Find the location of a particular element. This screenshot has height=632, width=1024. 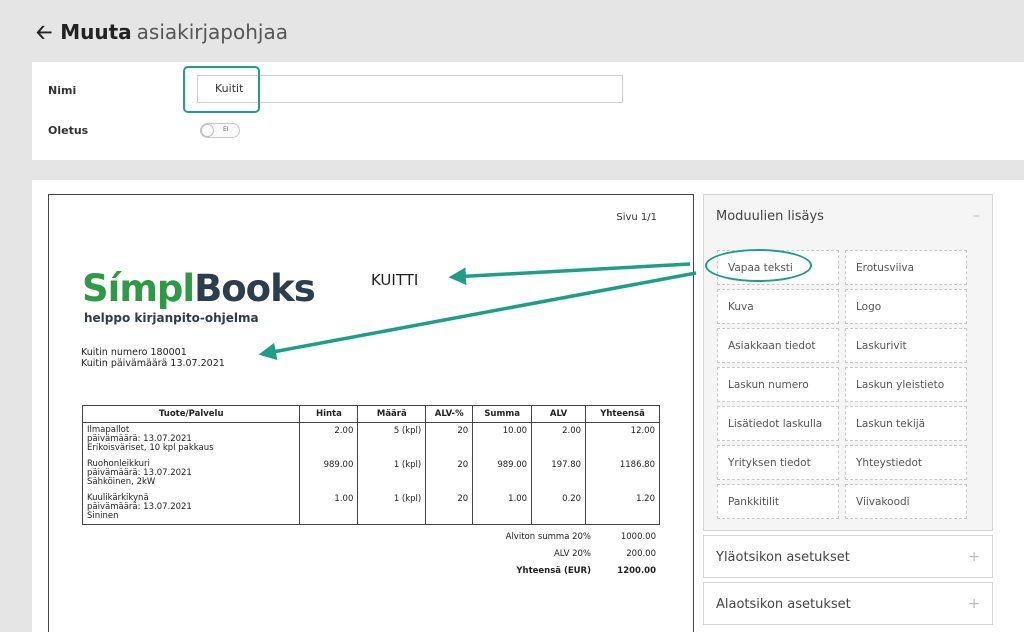

column-header: ALV-% is located at coordinates (449, 414).